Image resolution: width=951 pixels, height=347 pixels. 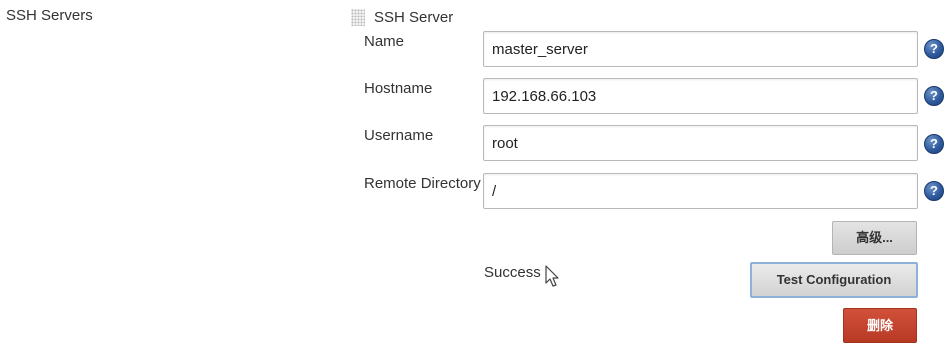 What do you see at coordinates (414, 17) in the screenshot?
I see `ssh-server-title: SSH Server` at bounding box center [414, 17].